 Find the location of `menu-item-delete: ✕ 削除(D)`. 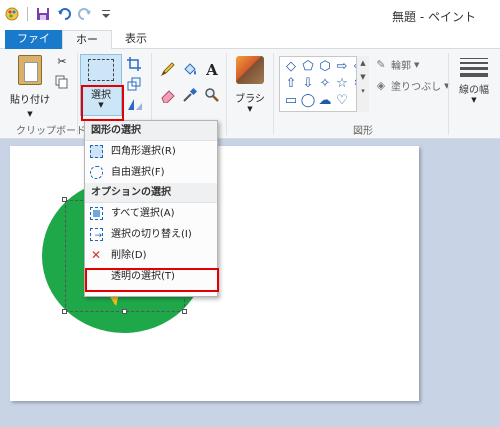

menu-item-delete: ✕ 削除(D) is located at coordinates (151, 255).